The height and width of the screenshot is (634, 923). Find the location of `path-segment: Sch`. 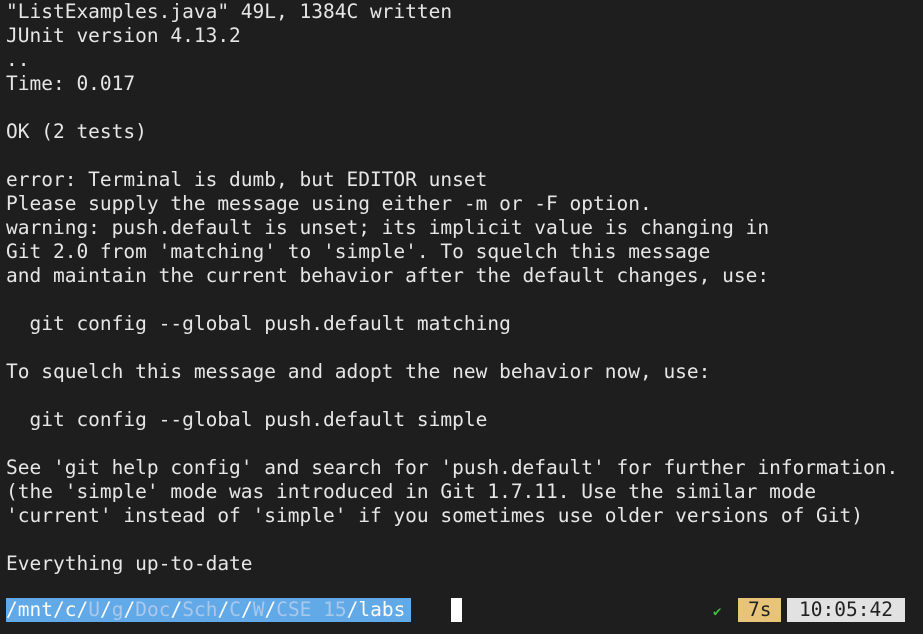

path-segment: Sch is located at coordinates (200, 609).